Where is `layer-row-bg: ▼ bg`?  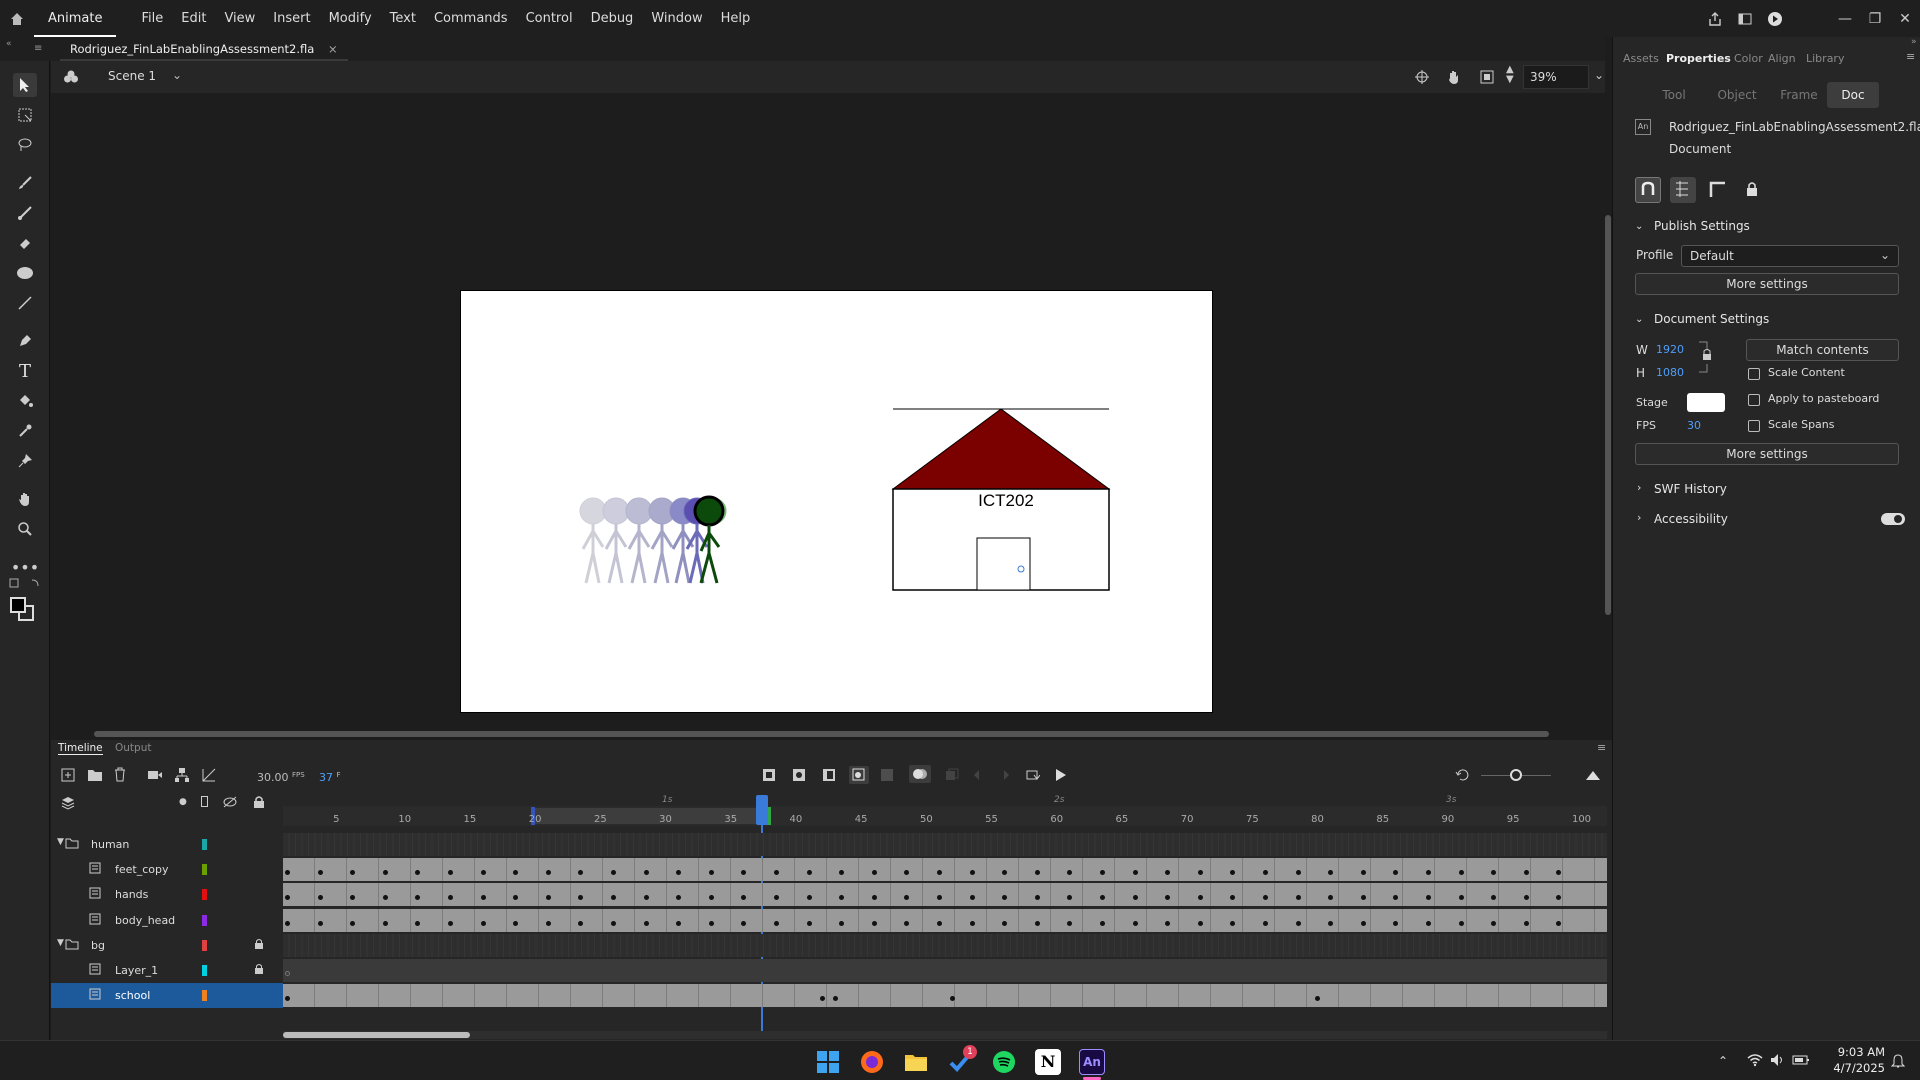 layer-row-bg: ▼ bg is located at coordinates (167, 945).